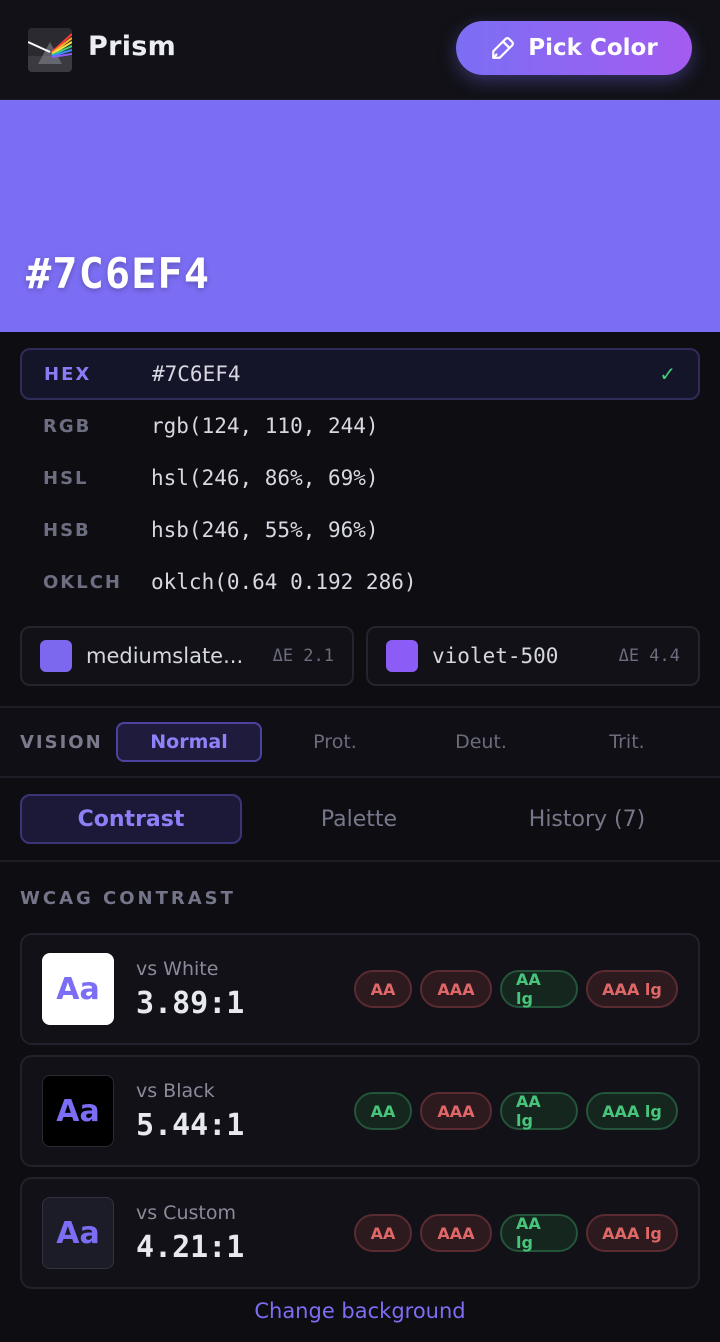 Image resolution: width=720 pixels, height=1342 pixels. I want to click on format-row-hex: HEX #7C6EF4 ✓, so click(360, 374).